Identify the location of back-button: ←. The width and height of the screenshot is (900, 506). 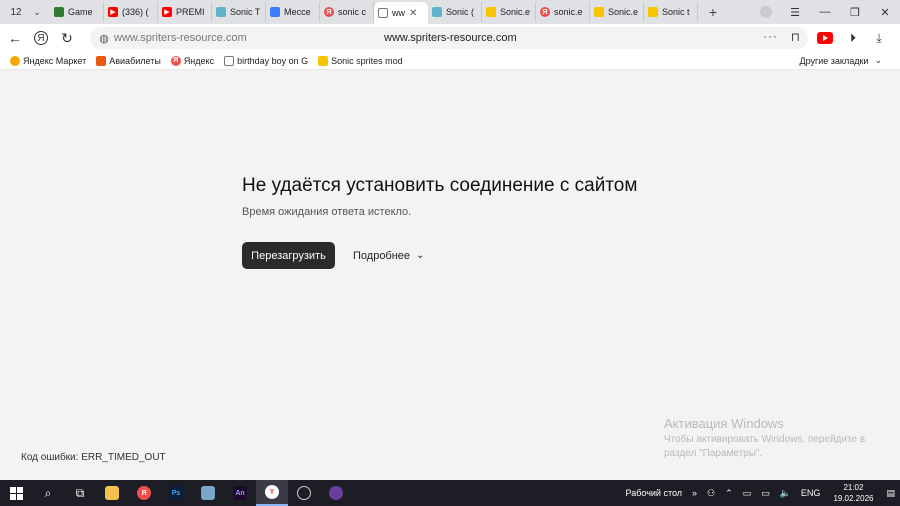
(15, 38).